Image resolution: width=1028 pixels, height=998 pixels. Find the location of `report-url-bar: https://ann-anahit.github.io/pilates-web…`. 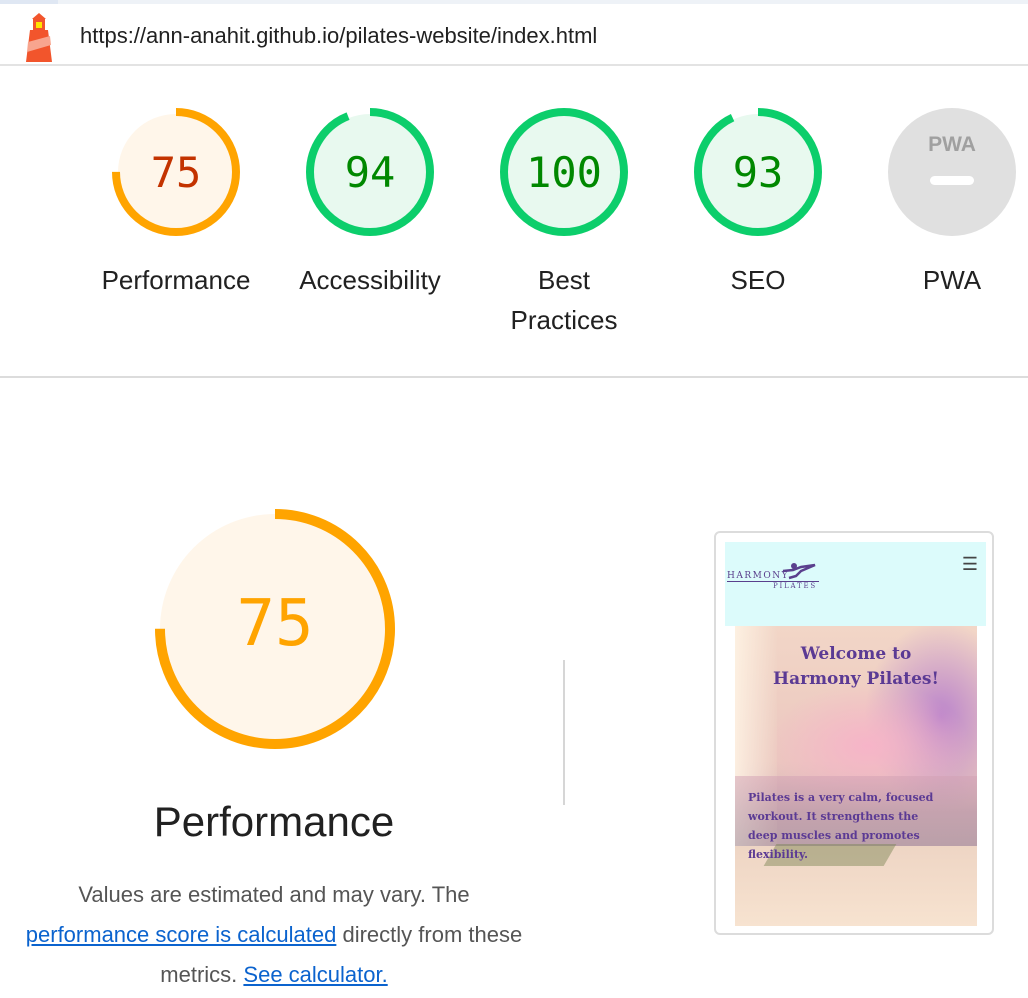

report-url-bar: https://ann-anahit.github.io/pilates-web… is located at coordinates (514, 35).